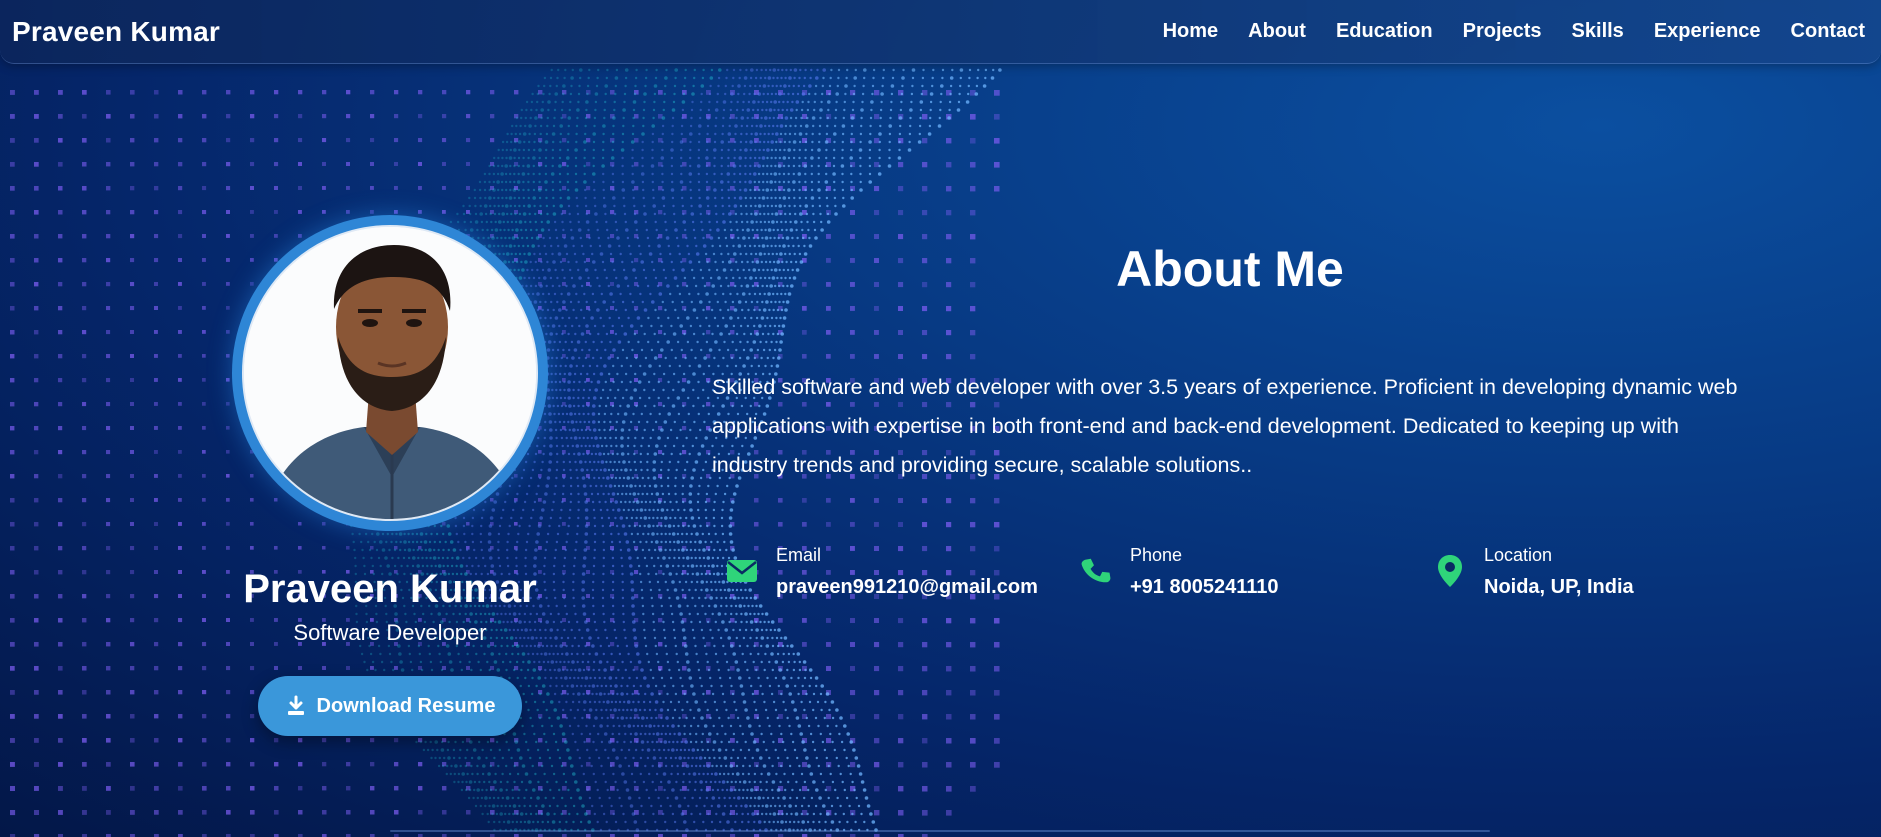 Image resolution: width=1881 pixels, height=837 pixels. Describe the element at coordinates (1707, 31) in the screenshot. I see `nav-experience: Experience` at that location.